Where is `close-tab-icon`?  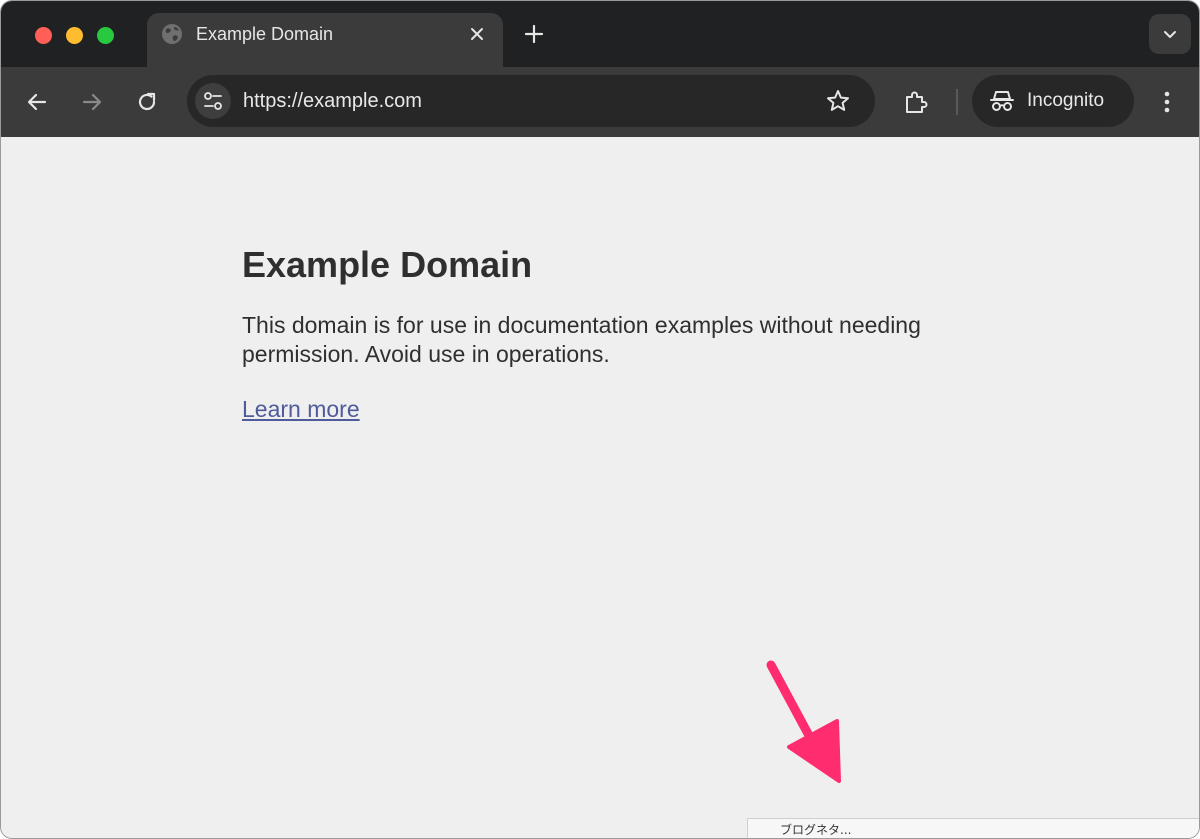
close-tab-icon is located at coordinates (477, 34).